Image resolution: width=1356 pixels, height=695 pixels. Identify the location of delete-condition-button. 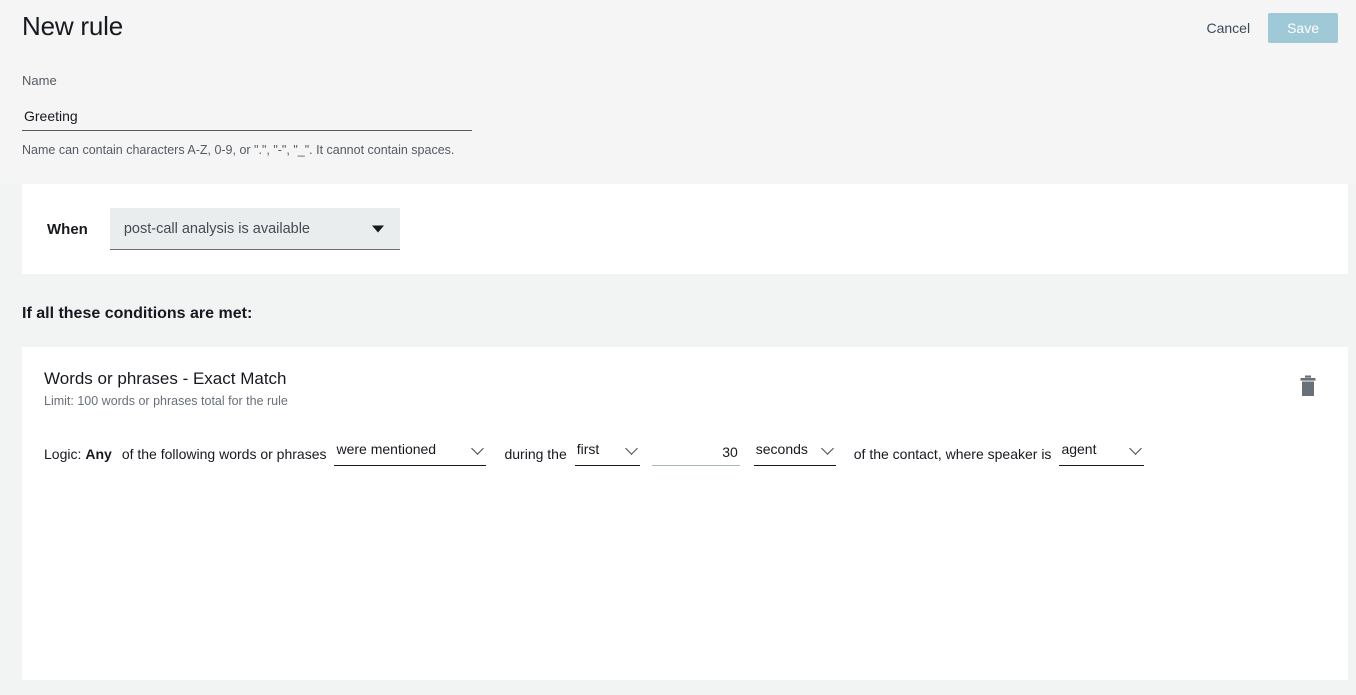
(1308, 386).